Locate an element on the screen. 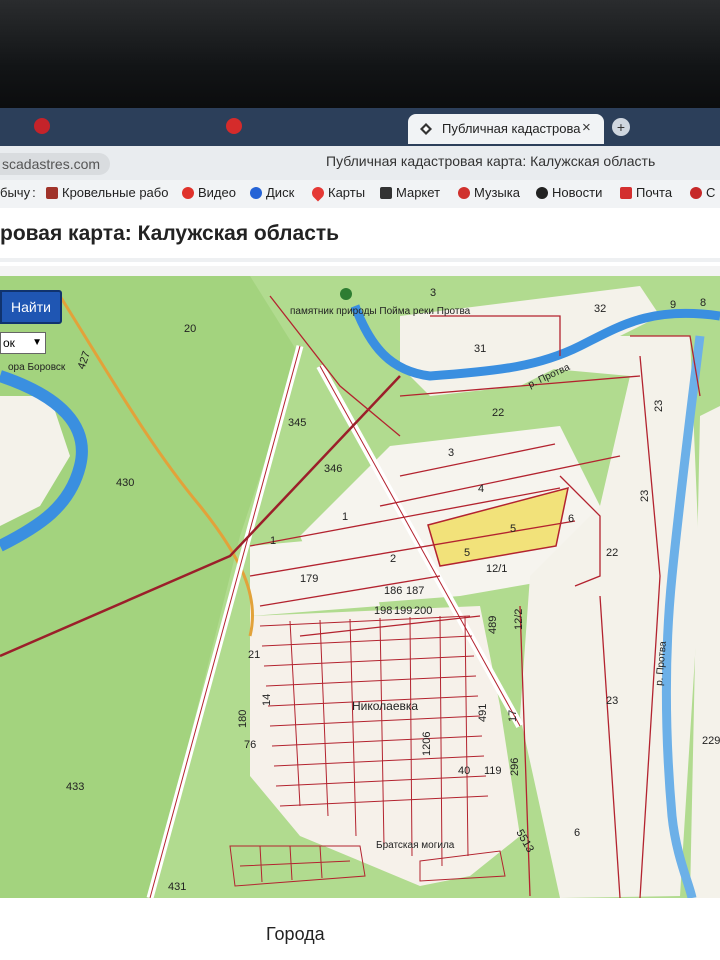  bookmark-item: Кровельные рабо is located at coordinates (107, 192).